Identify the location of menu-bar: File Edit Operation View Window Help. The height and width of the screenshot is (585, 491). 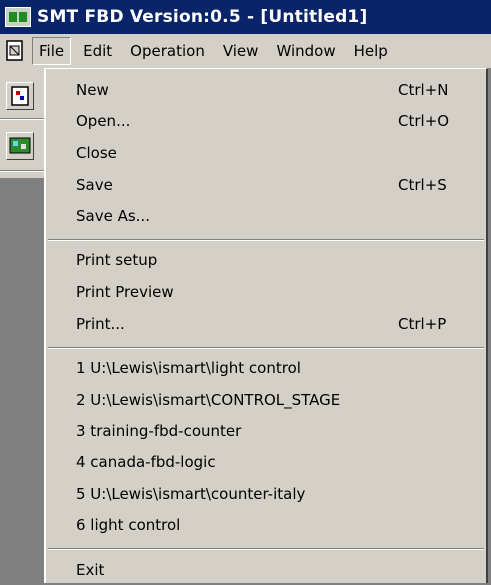
(245, 51).